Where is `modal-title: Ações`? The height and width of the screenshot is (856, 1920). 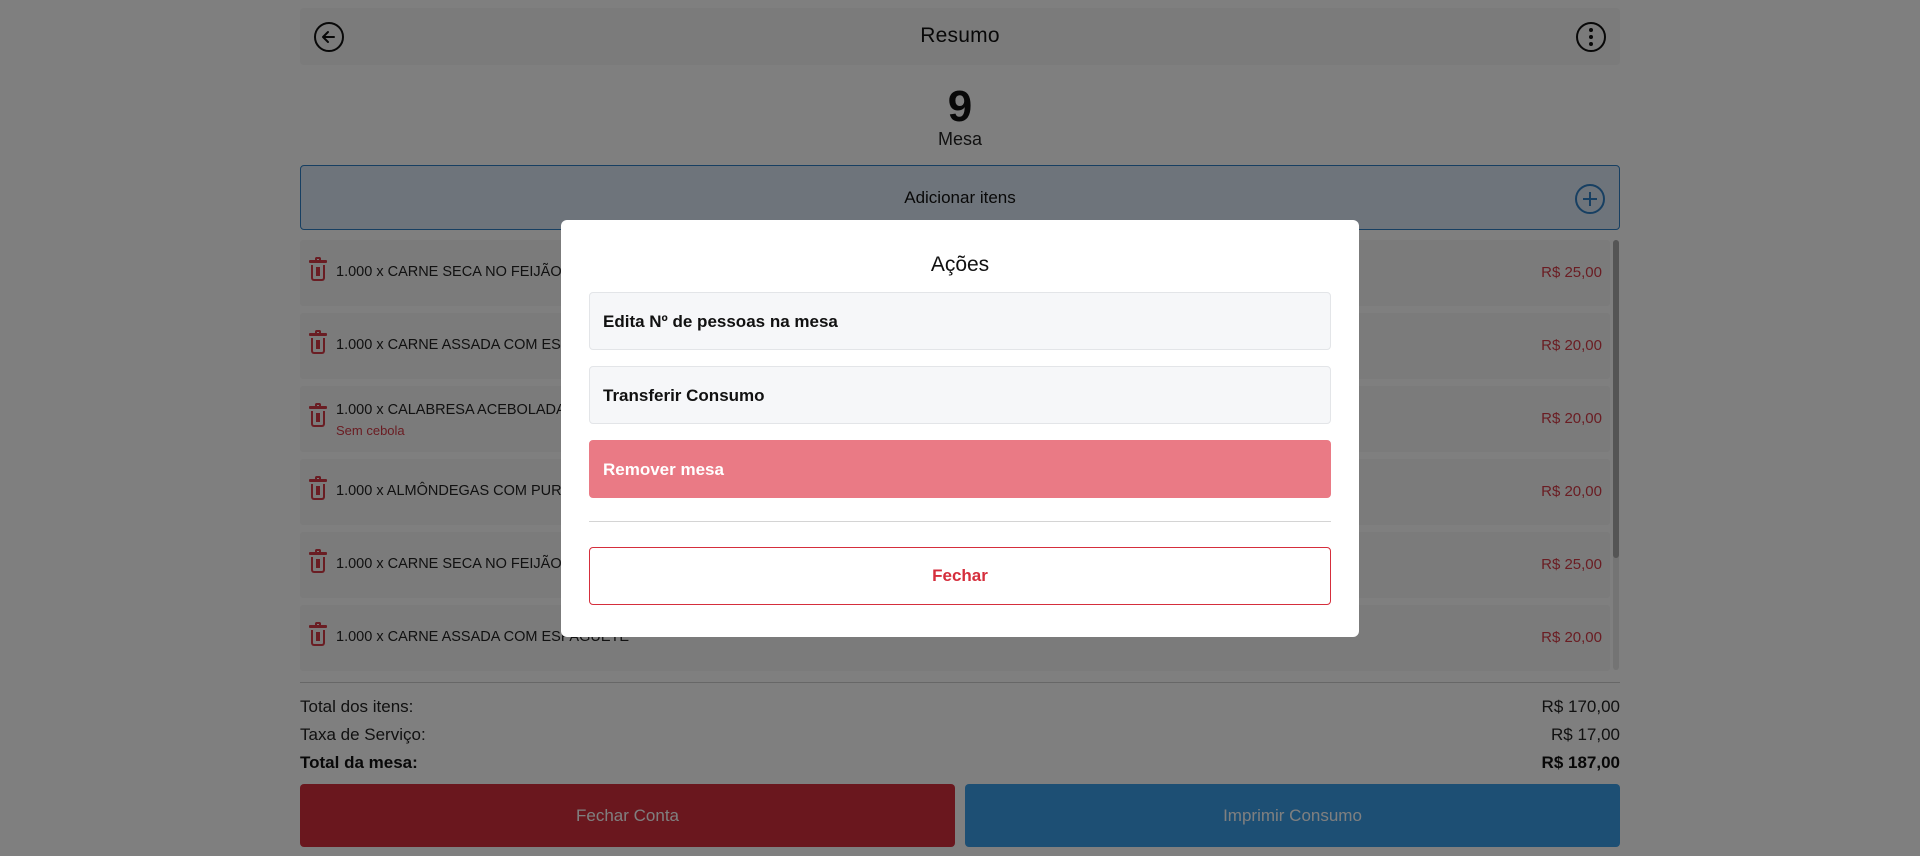
modal-title: Ações is located at coordinates (960, 264).